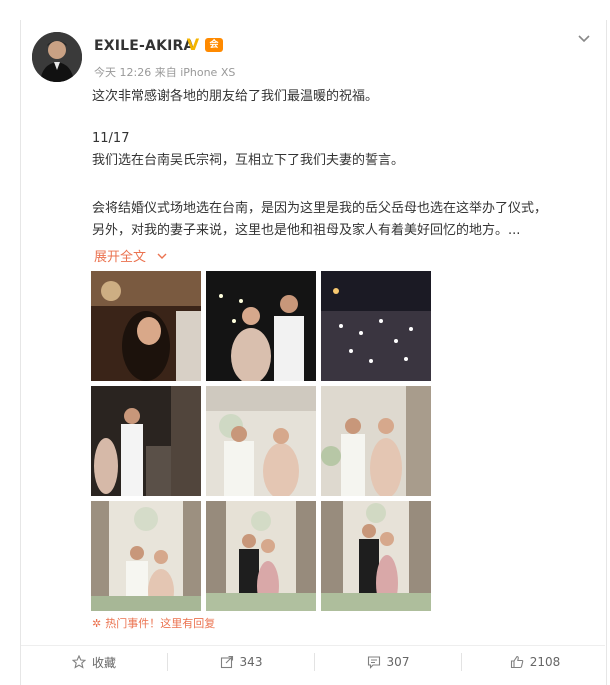 The height and width of the screenshot is (685, 610). Describe the element at coordinates (251, 662) in the screenshot. I see `repost-count: 343` at that location.